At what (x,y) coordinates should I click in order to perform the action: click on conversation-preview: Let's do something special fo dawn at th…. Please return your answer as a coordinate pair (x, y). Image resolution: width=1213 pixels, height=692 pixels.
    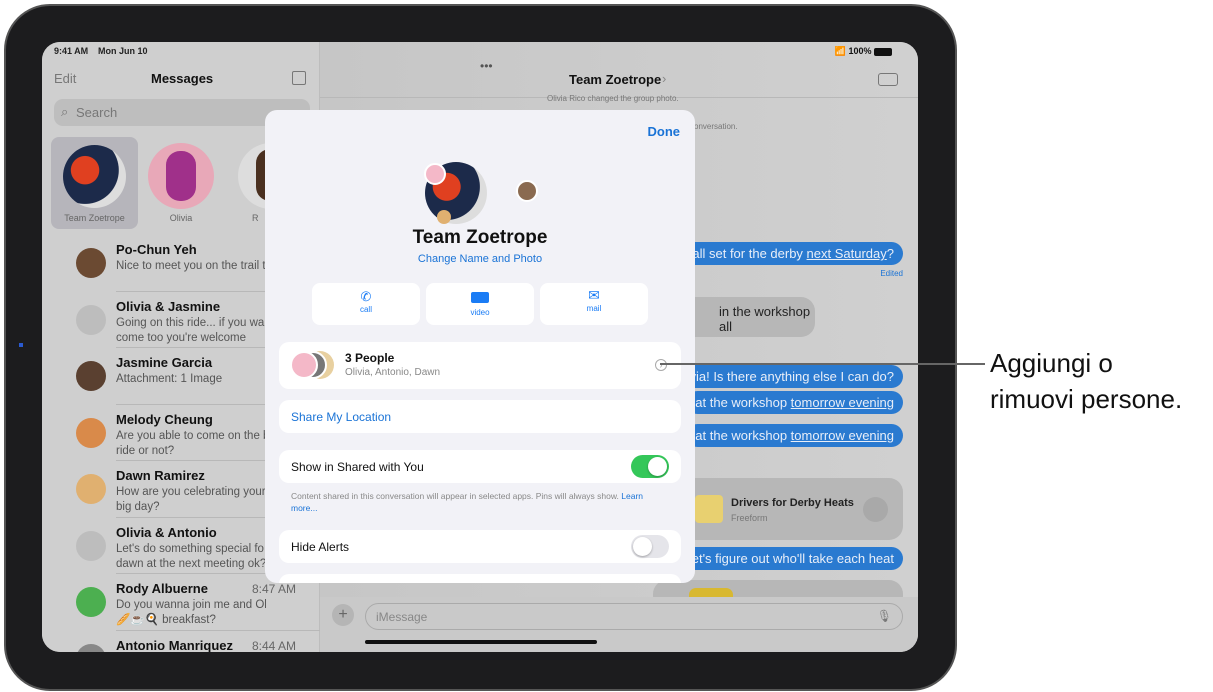
    Looking at the image, I should click on (191, 556).